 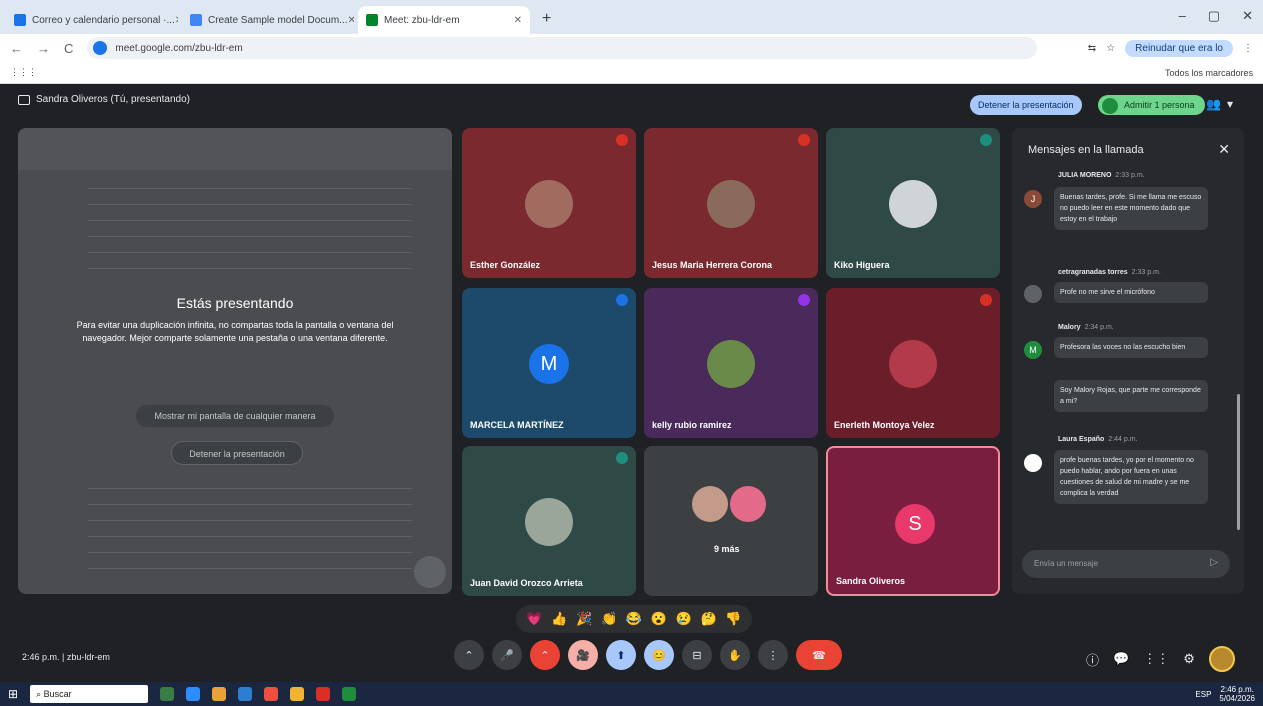 What do you see at coordinates (1121, 659) in the screenshot?
I see `chat-icon: 💬` at bounding box center [1121, 659].